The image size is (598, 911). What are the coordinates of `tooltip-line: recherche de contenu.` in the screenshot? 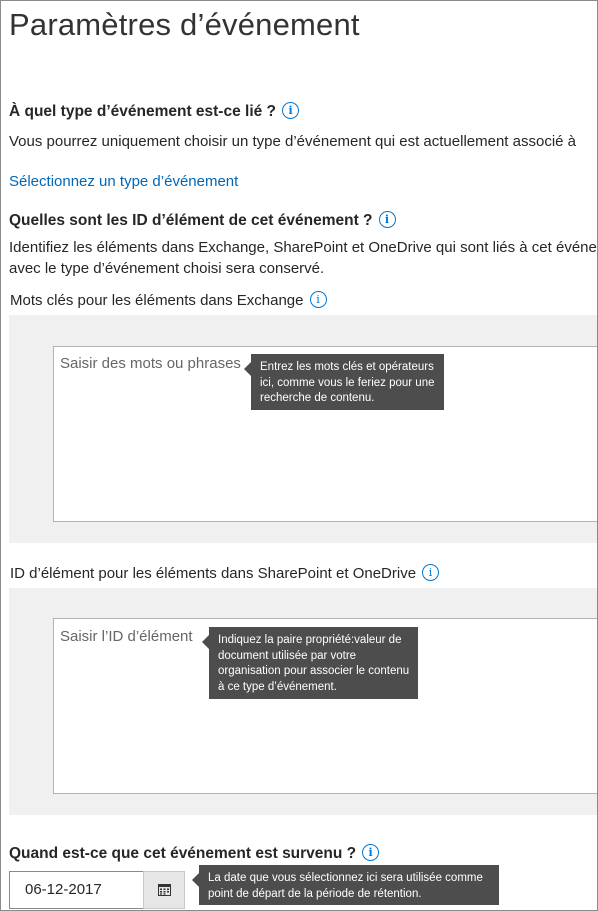 It's located at (317, 398).